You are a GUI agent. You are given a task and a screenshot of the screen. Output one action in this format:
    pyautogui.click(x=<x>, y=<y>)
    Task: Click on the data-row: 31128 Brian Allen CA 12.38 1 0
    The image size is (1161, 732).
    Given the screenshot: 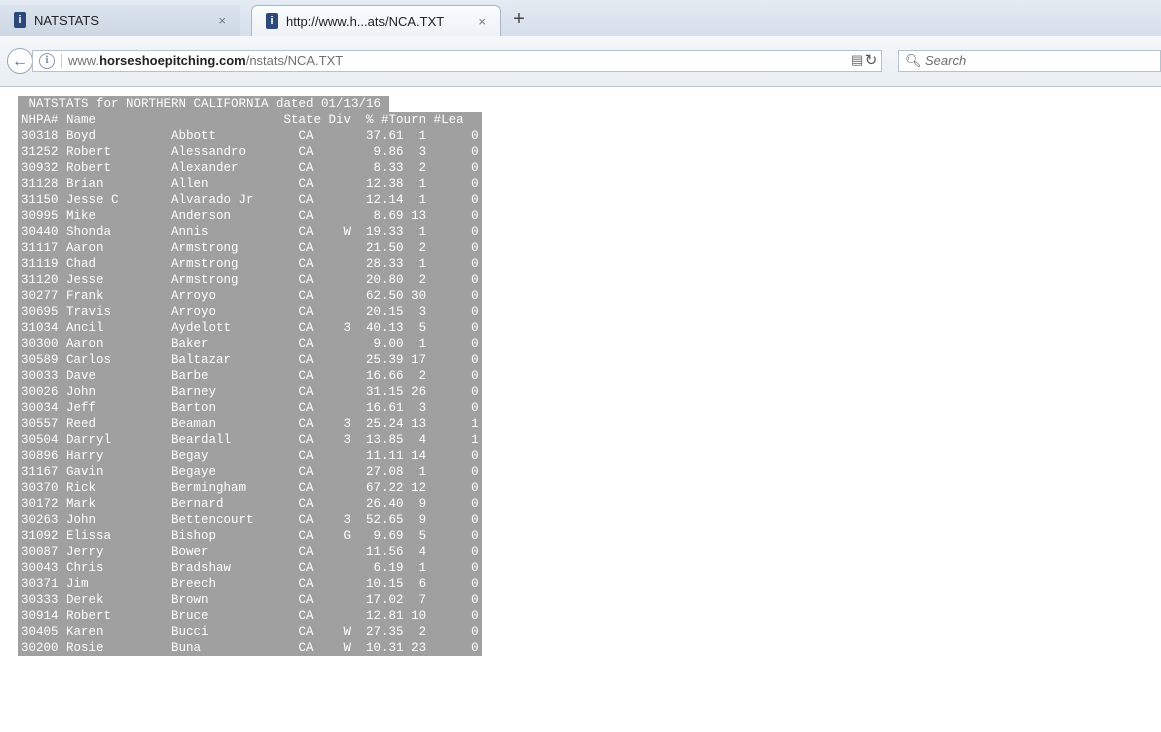 What is the action you would take?
    pyautogui.click(x=250, y=184)
    